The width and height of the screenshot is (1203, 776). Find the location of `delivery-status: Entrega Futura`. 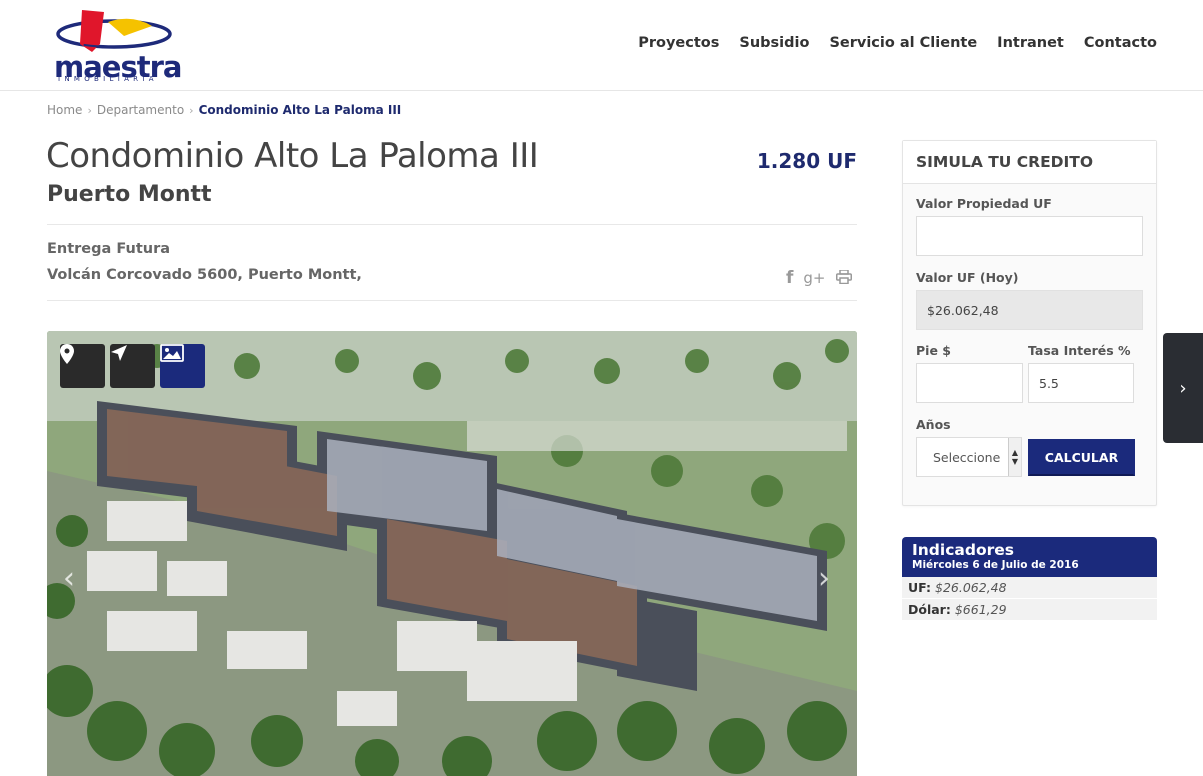

delivery-status: Entrega Futura is located at coordinates (109, 249).